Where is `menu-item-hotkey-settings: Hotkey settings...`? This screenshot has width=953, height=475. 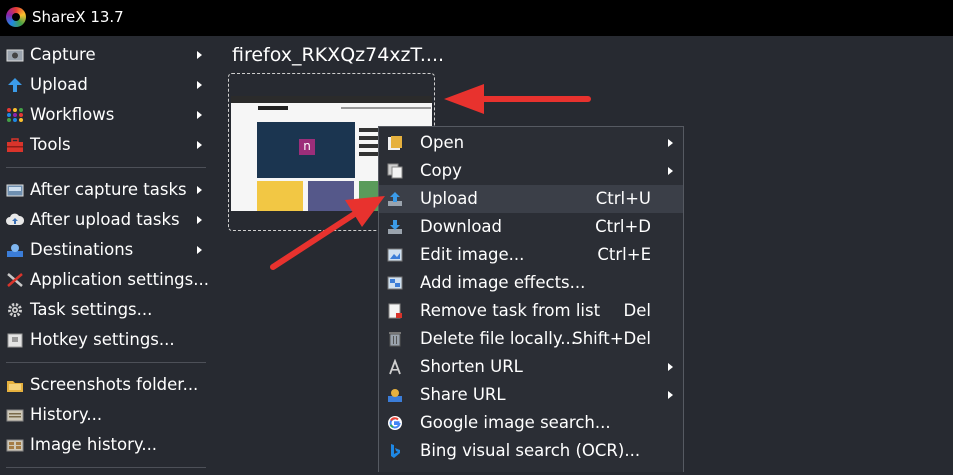 menu-item-hotkey-settings: Hotkey settings... is located at coordinates (106, 340).